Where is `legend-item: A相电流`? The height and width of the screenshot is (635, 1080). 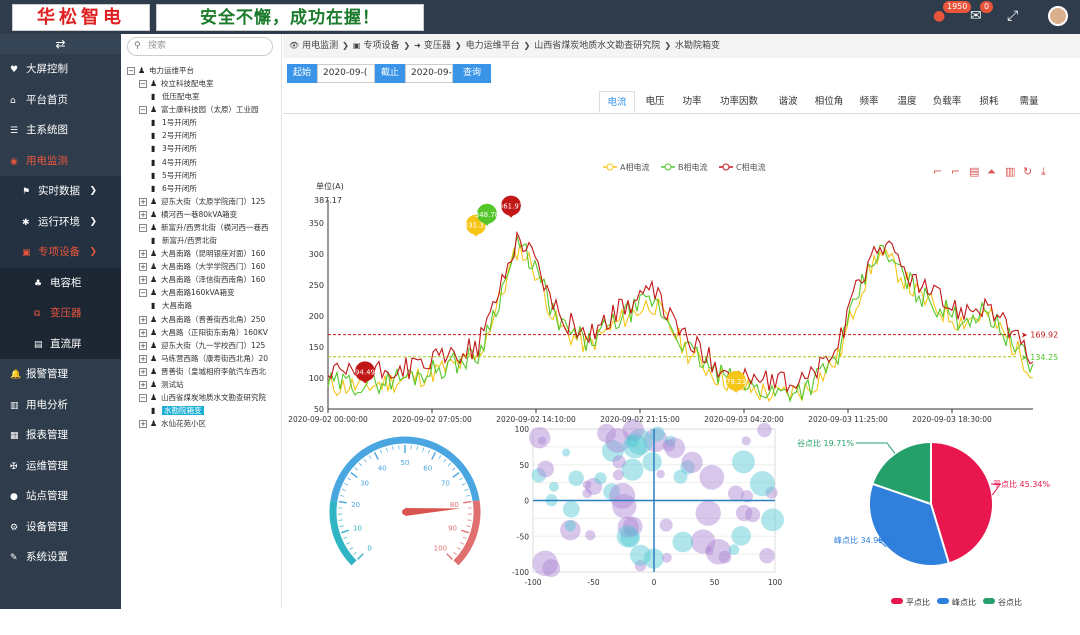
legend-item: A相电流 is located at coordinates (626, 167).